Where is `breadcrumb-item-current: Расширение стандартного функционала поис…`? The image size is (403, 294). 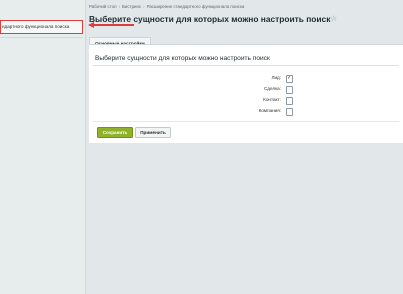
breadcrumb-item-current: Расширение стандартного функционала поис… is located at coordinates (196, 6).